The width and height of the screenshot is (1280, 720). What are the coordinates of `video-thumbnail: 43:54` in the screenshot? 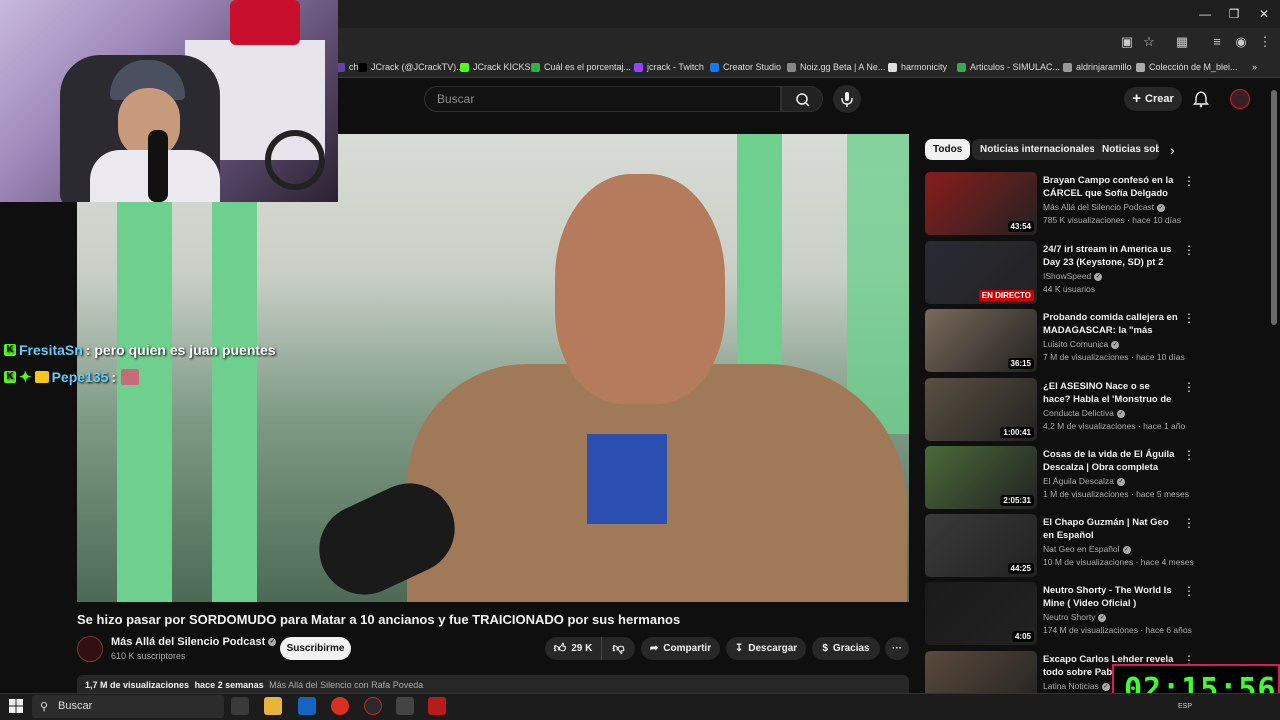 It's located at (981, 203).